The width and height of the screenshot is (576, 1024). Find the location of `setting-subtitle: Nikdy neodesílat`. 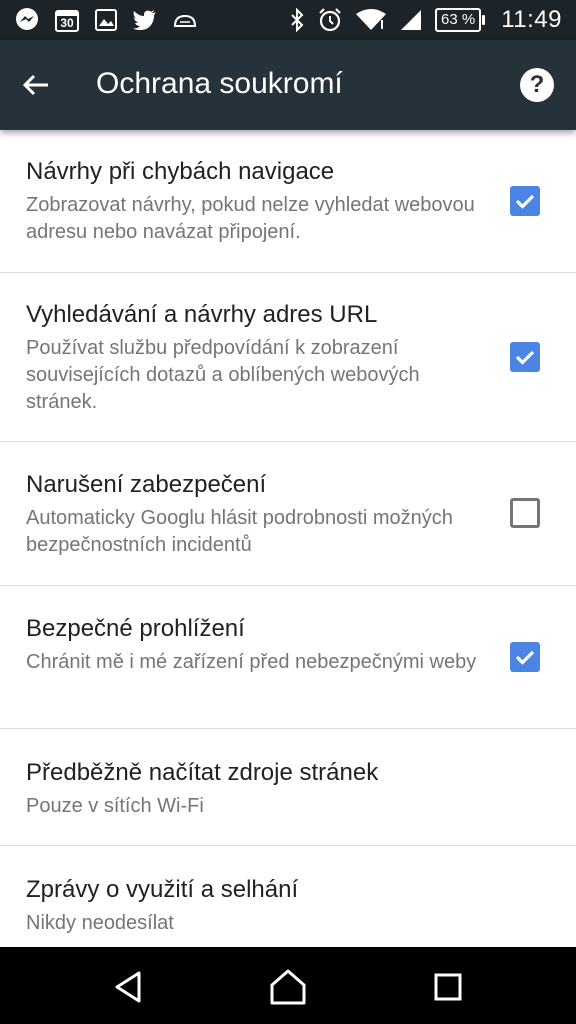

setting-subtitle: Nikdy neodesílat is located at coordinates (100, 923).